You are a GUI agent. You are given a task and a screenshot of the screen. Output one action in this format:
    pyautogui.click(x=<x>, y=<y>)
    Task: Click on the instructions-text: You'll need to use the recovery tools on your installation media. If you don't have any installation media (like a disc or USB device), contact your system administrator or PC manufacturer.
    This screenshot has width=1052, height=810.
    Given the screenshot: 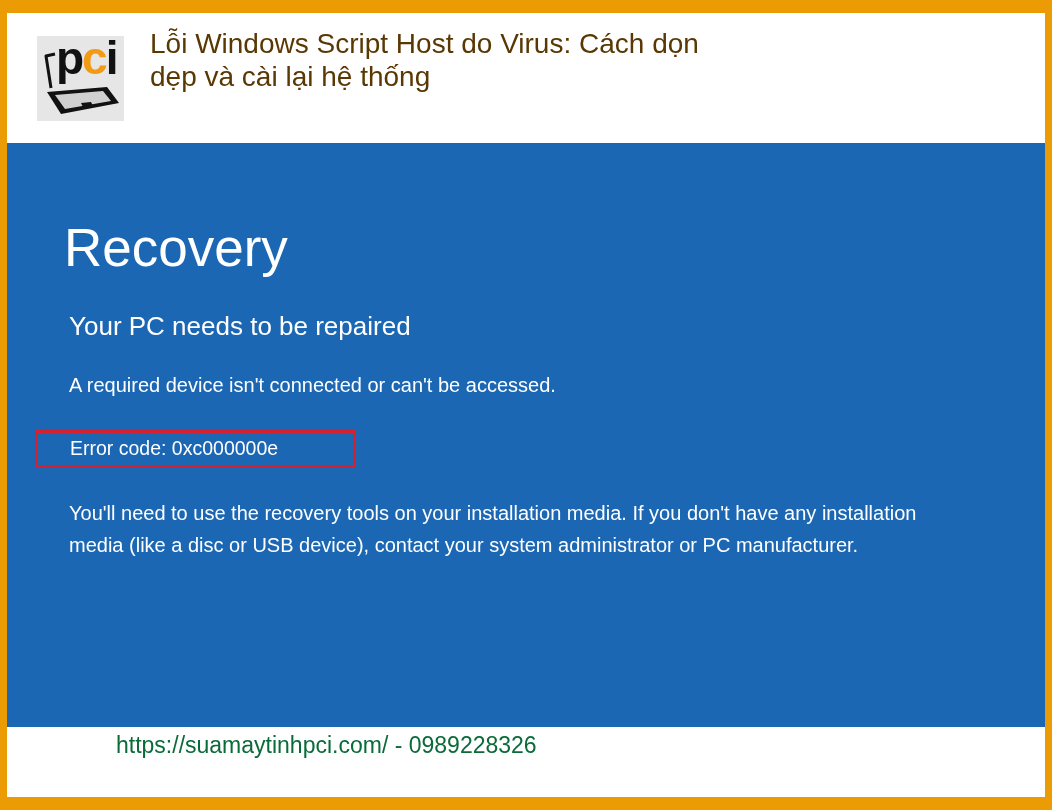 What is the action you would take?
    pyautogui.click(x=493, y=529)
    